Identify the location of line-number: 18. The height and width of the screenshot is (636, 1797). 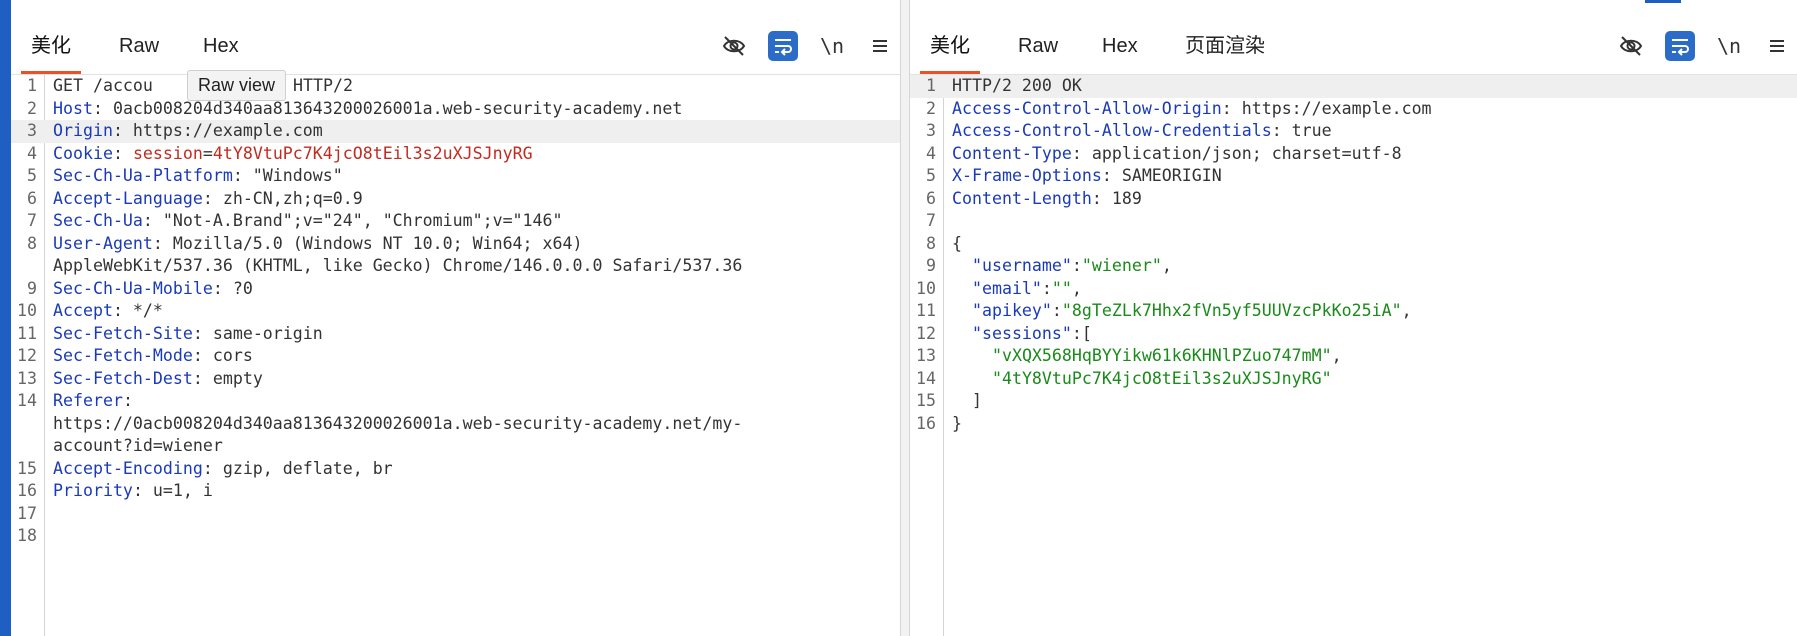
(27, 535).